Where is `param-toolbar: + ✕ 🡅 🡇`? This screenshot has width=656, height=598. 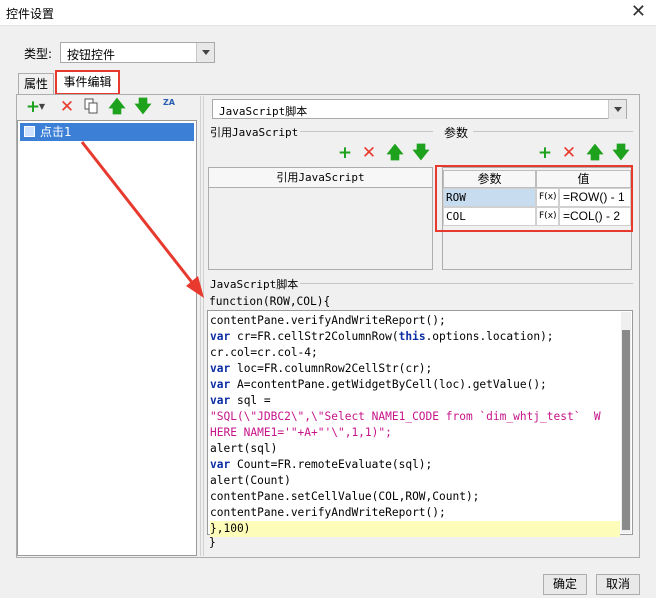 param-toolbar: + ✕ 🡅 🡇 is located at coordinates (586, 153).